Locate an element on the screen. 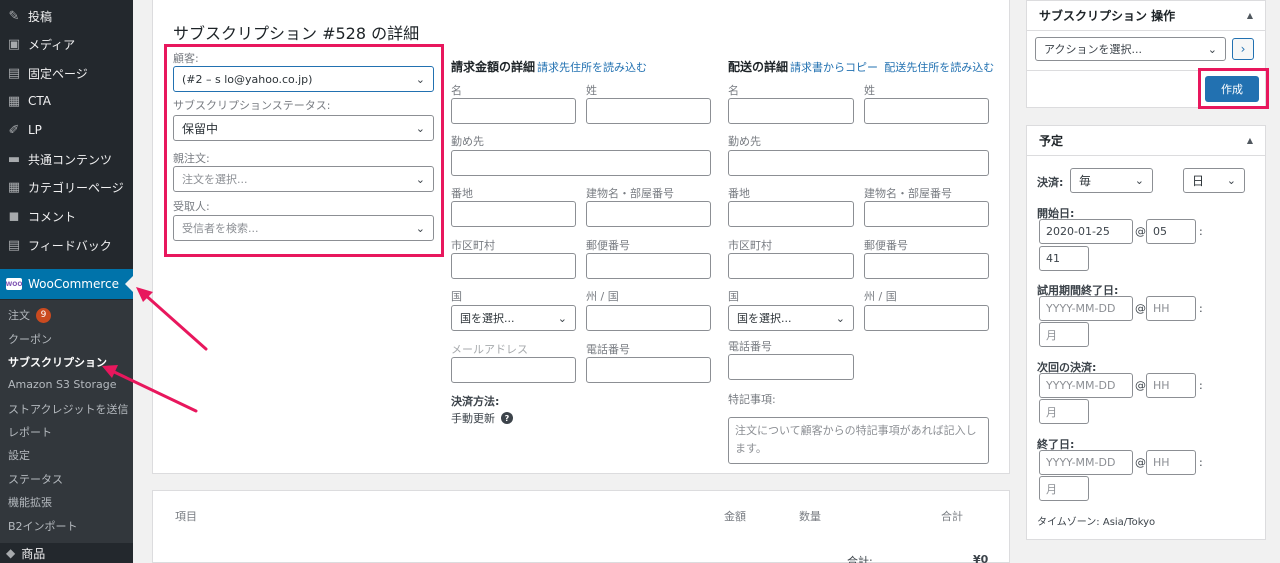 This screenshot has height=563, width=1280. shipping-title-text: 配送の詳細 is located at coordinates (758, 67).